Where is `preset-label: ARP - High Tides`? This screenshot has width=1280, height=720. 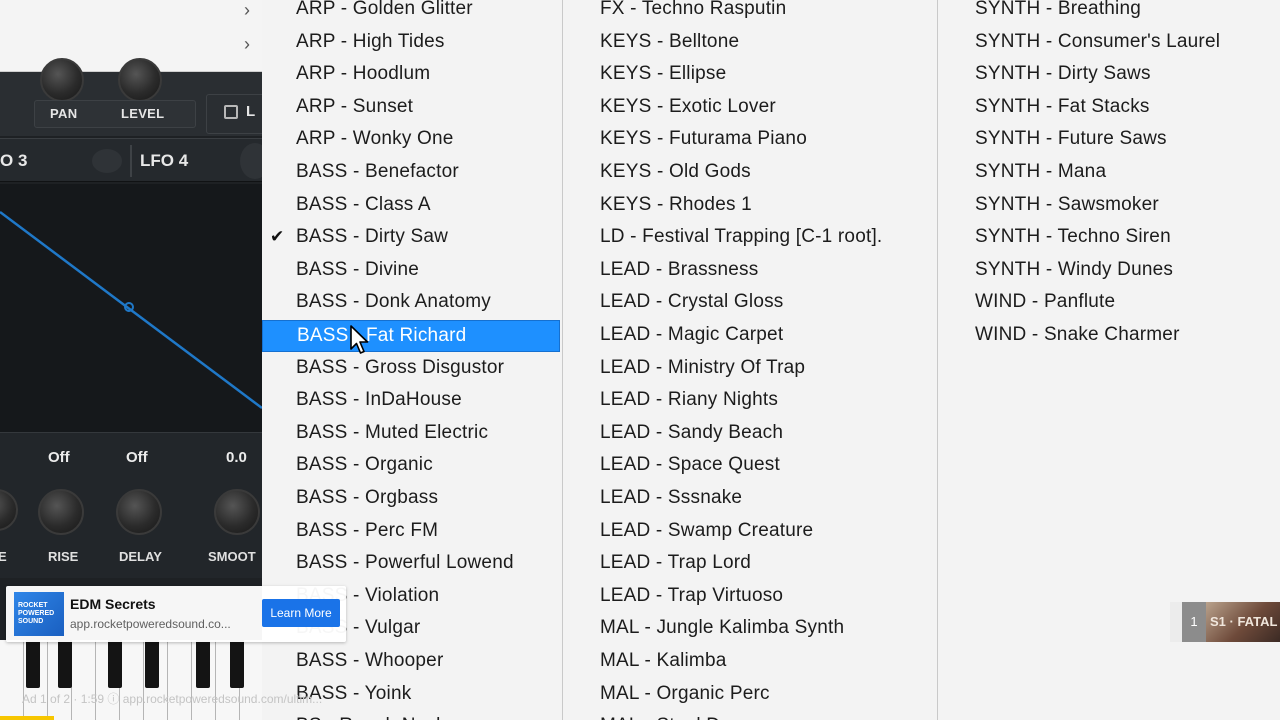 preset-label: ARP - High Tides is located at coordinates (370, 41).